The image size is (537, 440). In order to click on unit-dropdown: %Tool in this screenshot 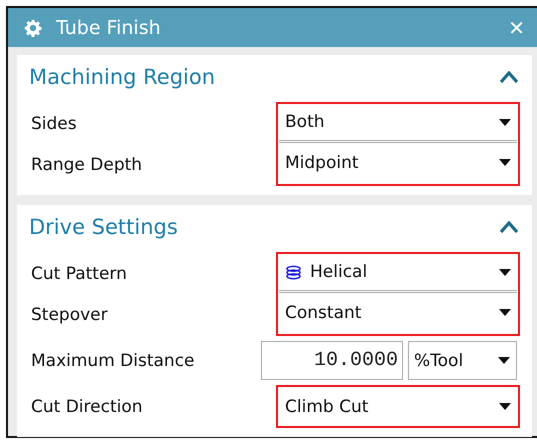, I will do `click(462, 360)`.